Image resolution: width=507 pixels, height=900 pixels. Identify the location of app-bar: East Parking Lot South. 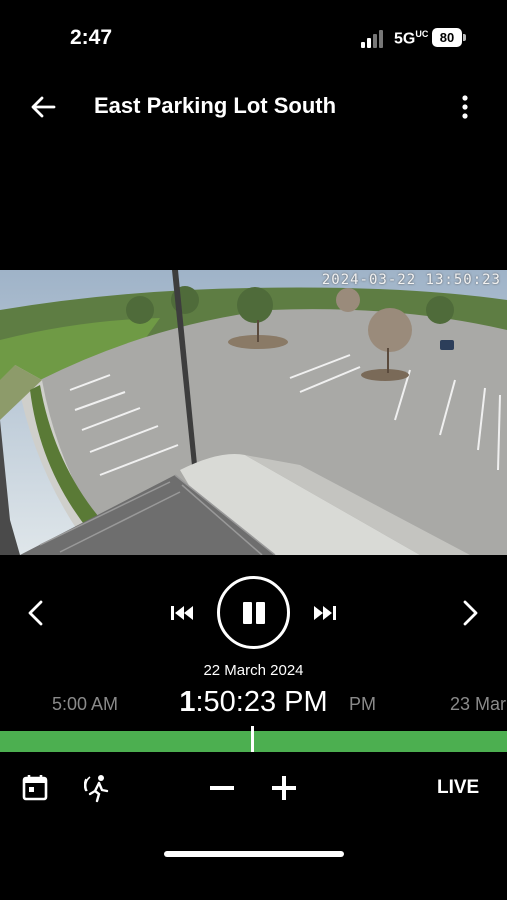
(253, 108).